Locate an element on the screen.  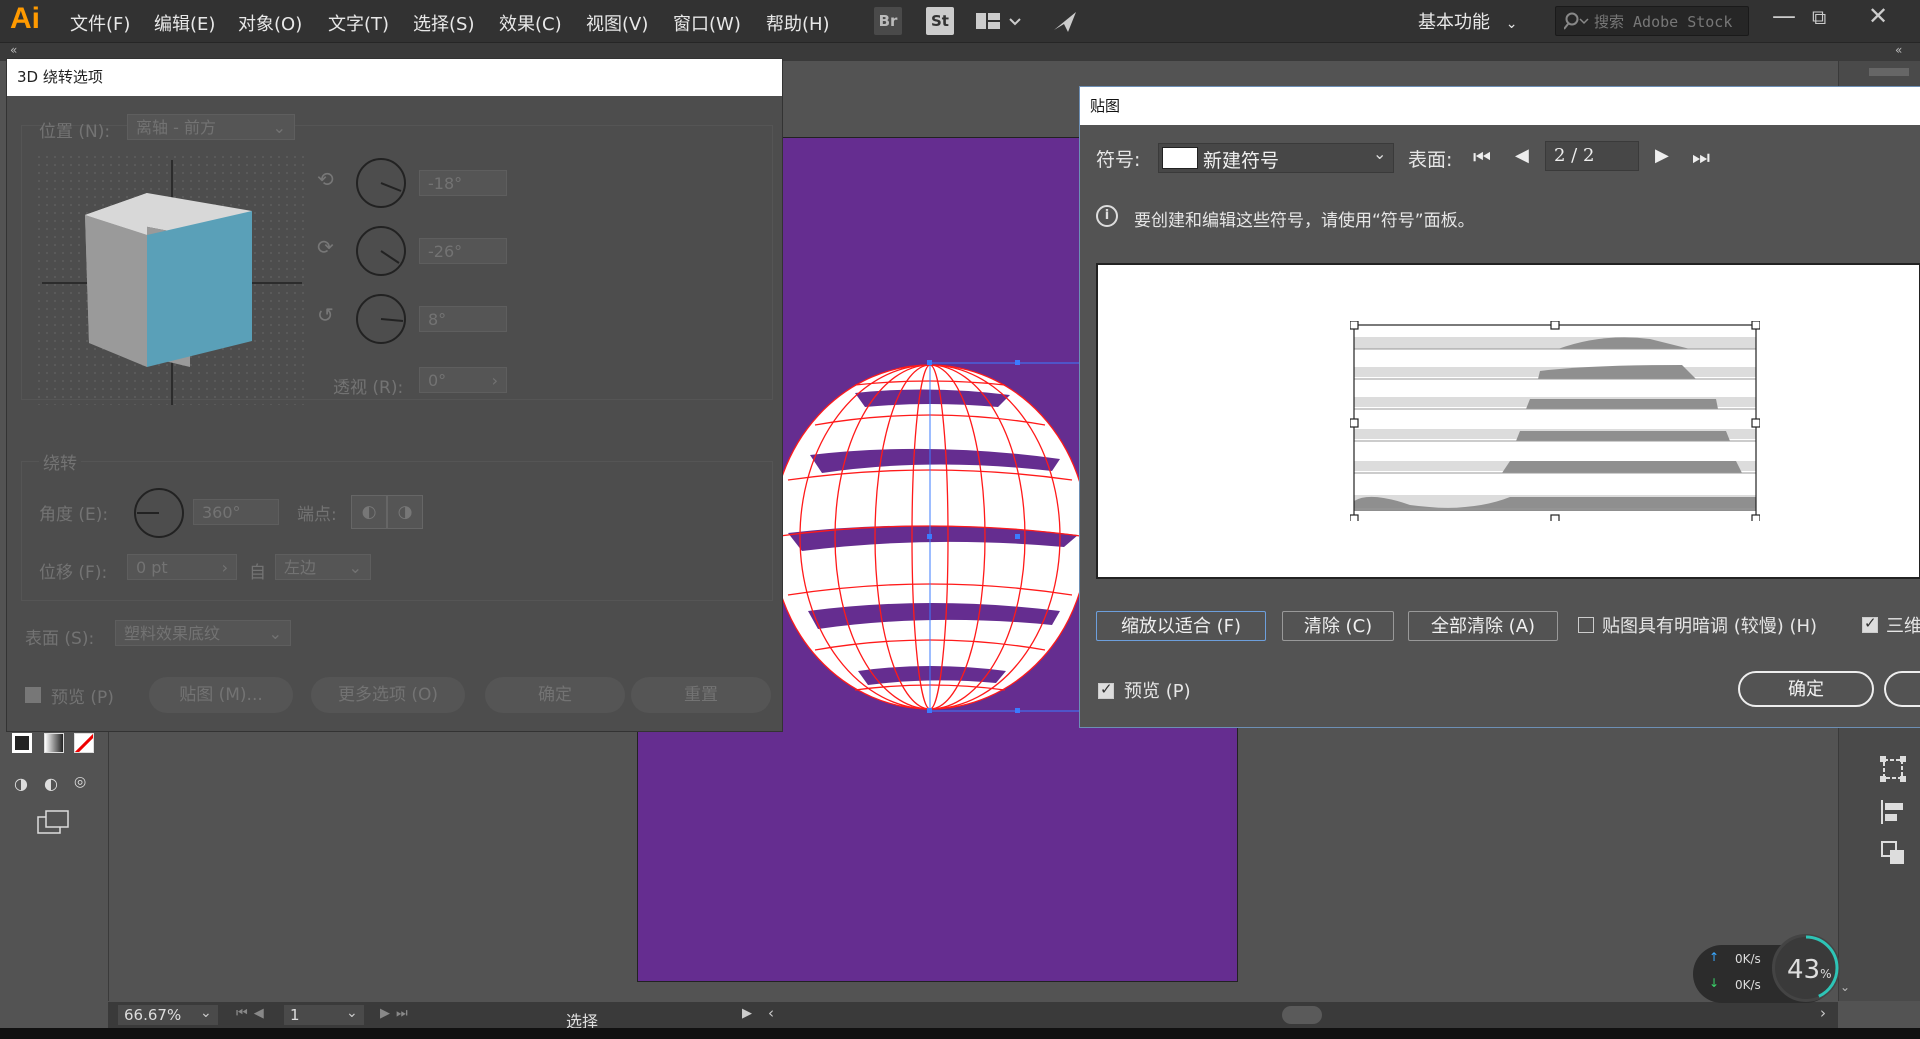
restore-icon: ⧉ is located at coordinates (1819, 17).